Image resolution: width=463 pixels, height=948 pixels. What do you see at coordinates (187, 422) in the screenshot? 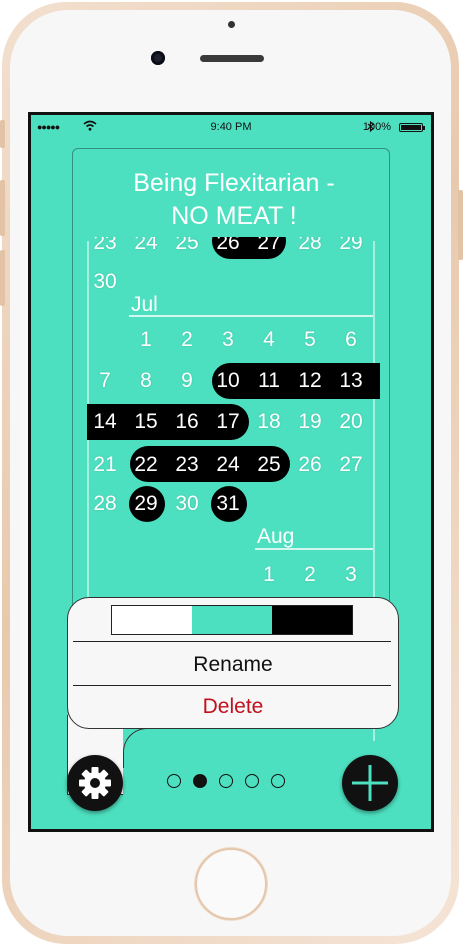
I see `calendar-day: 16` at bounding box center [187, 422].